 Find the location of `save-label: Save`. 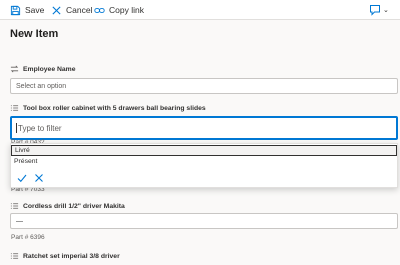

save-label: Save is located at coordinates (35, 10).